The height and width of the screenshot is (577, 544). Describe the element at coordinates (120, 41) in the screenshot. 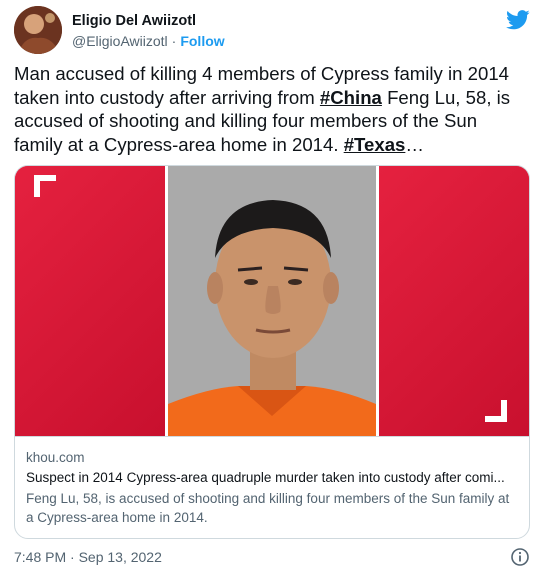

I see `handle: @EligioAwiizotl` at that location.